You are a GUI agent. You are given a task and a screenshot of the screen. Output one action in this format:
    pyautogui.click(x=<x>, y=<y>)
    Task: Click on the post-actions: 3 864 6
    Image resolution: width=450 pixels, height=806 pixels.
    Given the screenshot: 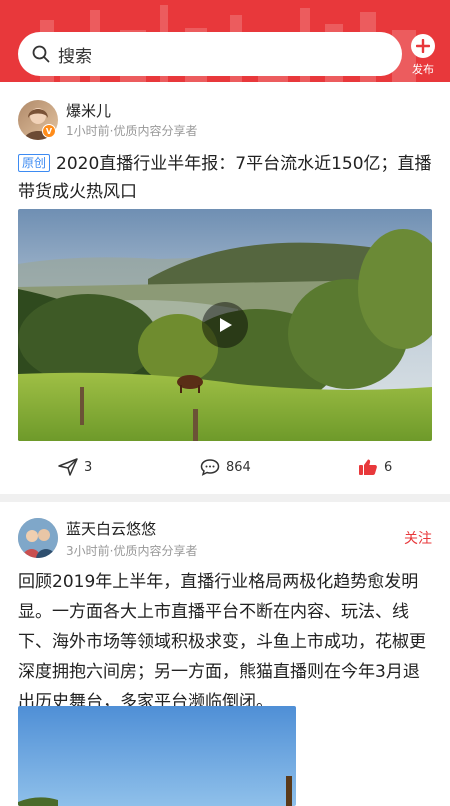 What is the action you would take?
    pyautogui.click(x=225, y=468)
    